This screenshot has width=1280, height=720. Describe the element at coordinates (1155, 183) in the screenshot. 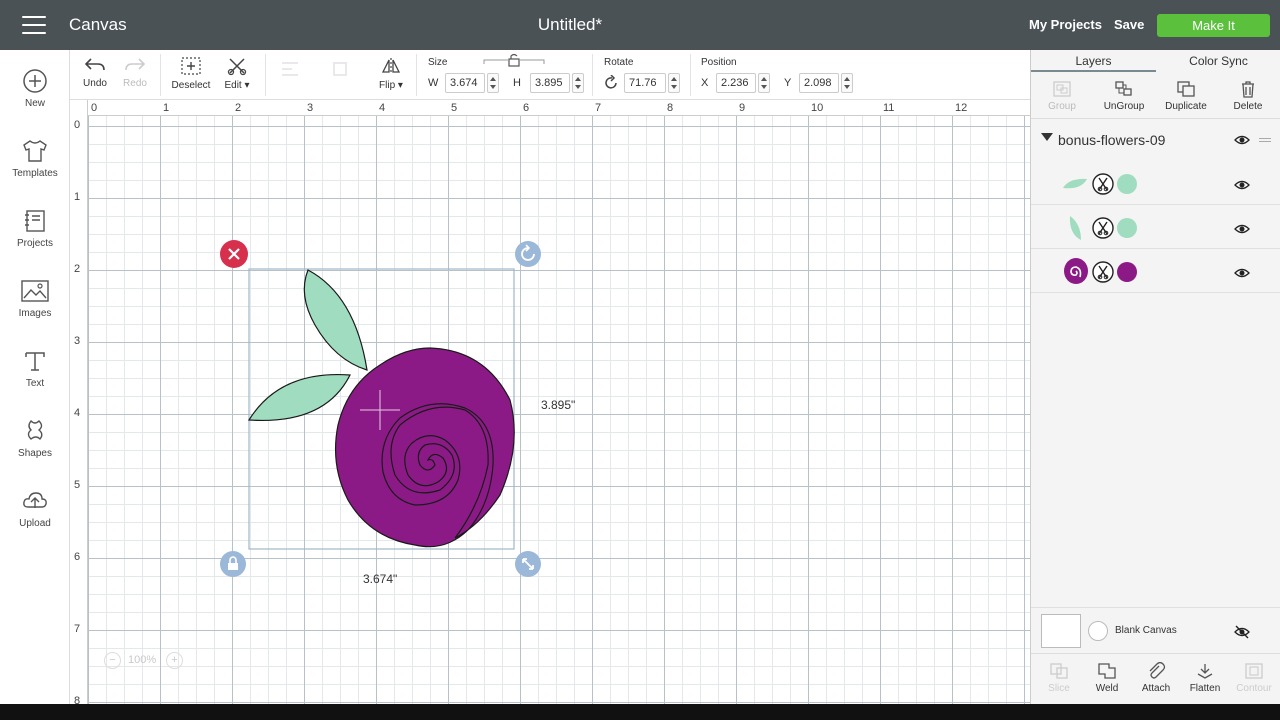

I see `layer-row-leaf-horizontal` at that location.